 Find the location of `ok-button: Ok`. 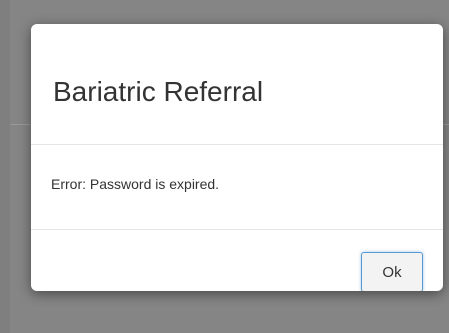

ok-button: Ok is located at coordinates (392, 271).